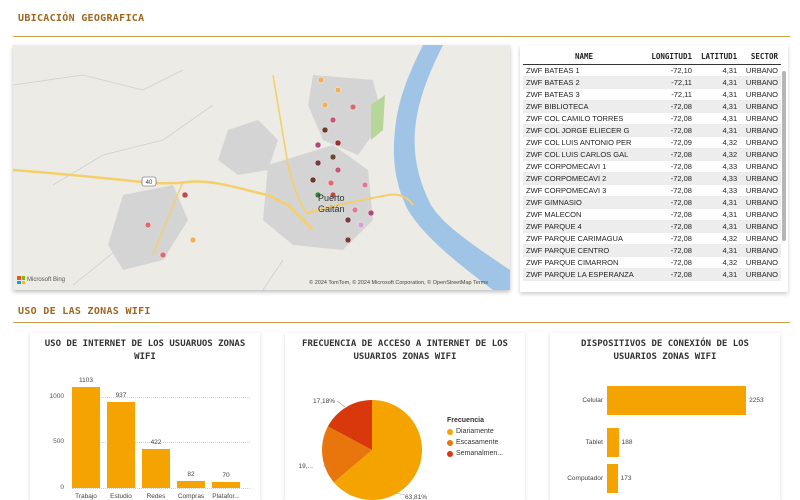 The height and width of the screenshot is (500, 800). I want to click on hbar-computador, so click(612, 478).